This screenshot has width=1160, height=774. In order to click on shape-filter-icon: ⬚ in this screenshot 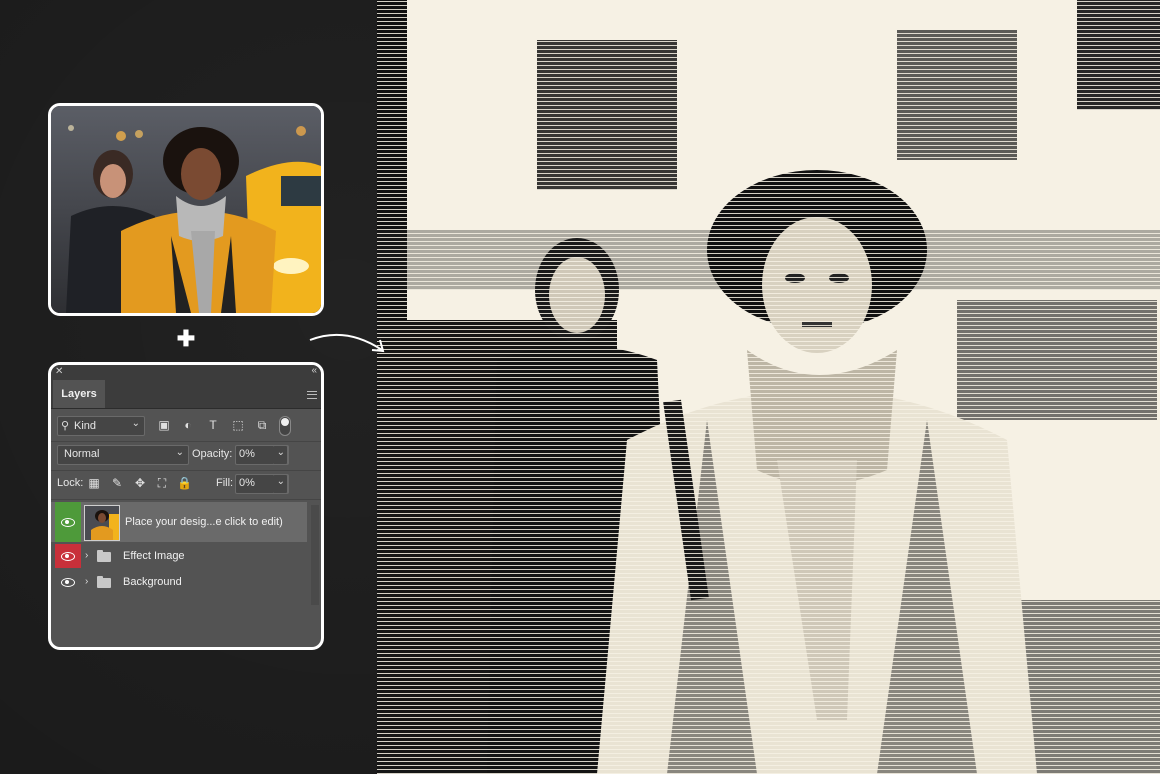, I will do `click(238, 425)`.